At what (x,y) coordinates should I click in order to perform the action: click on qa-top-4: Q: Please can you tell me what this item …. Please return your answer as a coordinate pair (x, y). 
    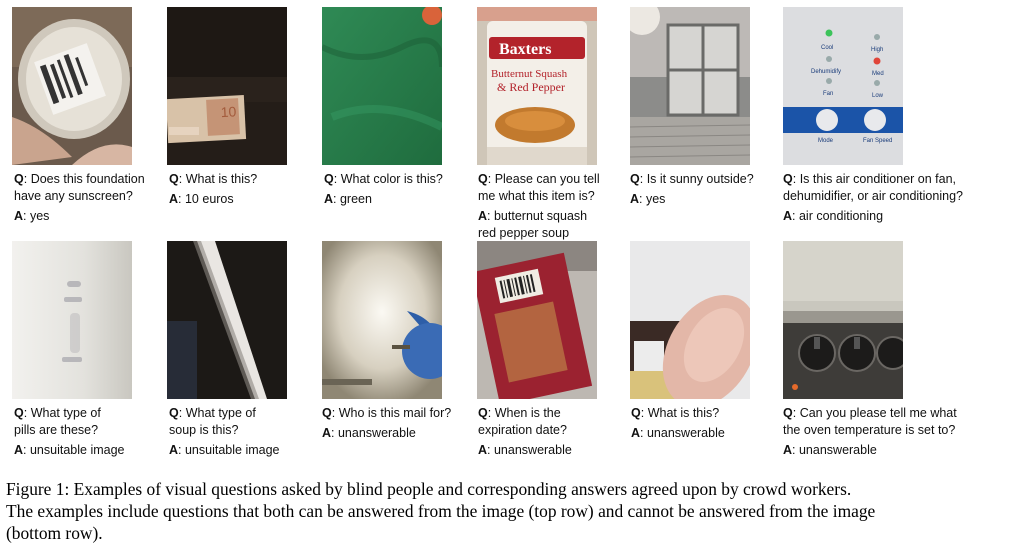
    Looking at the image, I should click on (553, 206).